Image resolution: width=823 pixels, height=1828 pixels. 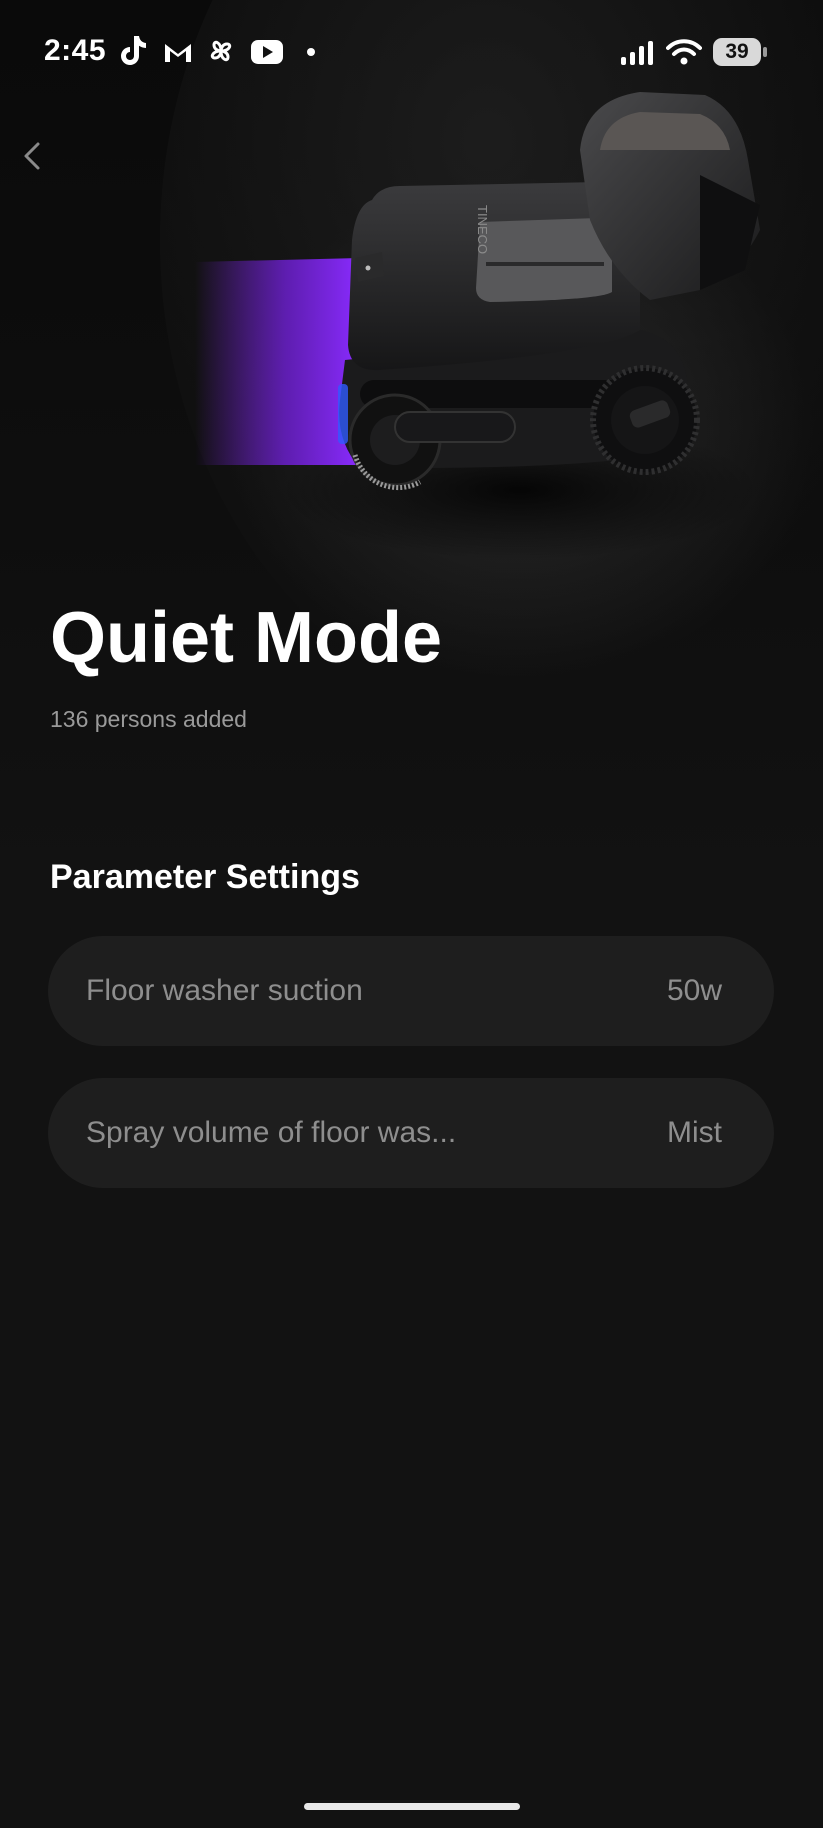 What do you see at coordinates (684, 52) in the screenshot?
I see `wifi-icon` at bounding box center [684, 52].